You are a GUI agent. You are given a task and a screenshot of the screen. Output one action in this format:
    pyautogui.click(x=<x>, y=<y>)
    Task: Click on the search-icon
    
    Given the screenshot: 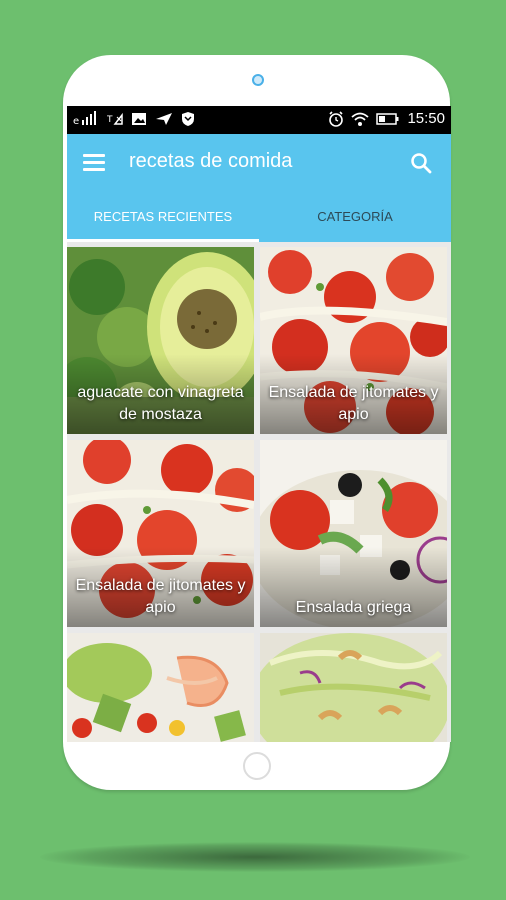 What is the action you would take?
    pyautogui.click(x=421, y=163)
    